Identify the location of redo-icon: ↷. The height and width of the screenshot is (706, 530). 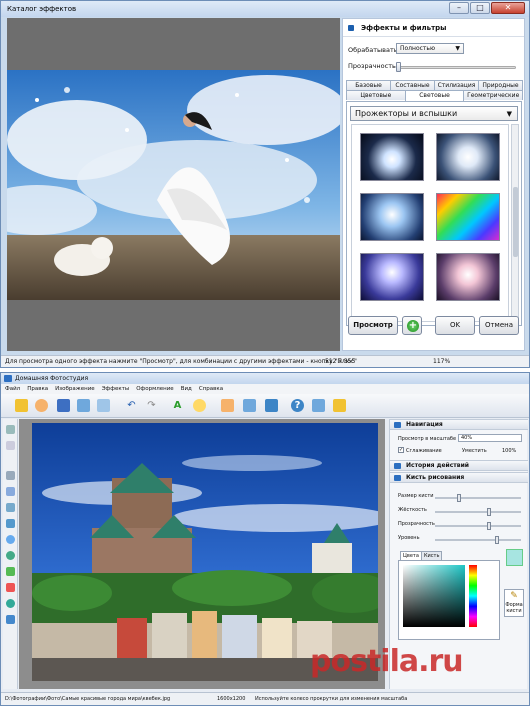
(151, 405).